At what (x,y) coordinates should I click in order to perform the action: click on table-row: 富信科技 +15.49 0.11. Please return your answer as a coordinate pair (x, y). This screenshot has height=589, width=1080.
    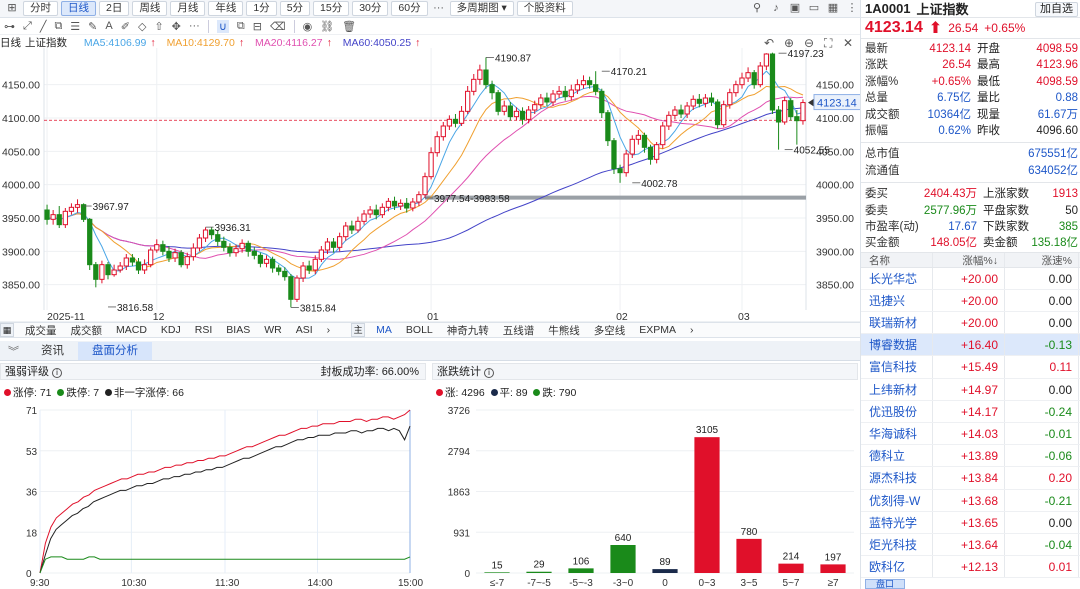
    Looking at the image, I should click on (970, 367).